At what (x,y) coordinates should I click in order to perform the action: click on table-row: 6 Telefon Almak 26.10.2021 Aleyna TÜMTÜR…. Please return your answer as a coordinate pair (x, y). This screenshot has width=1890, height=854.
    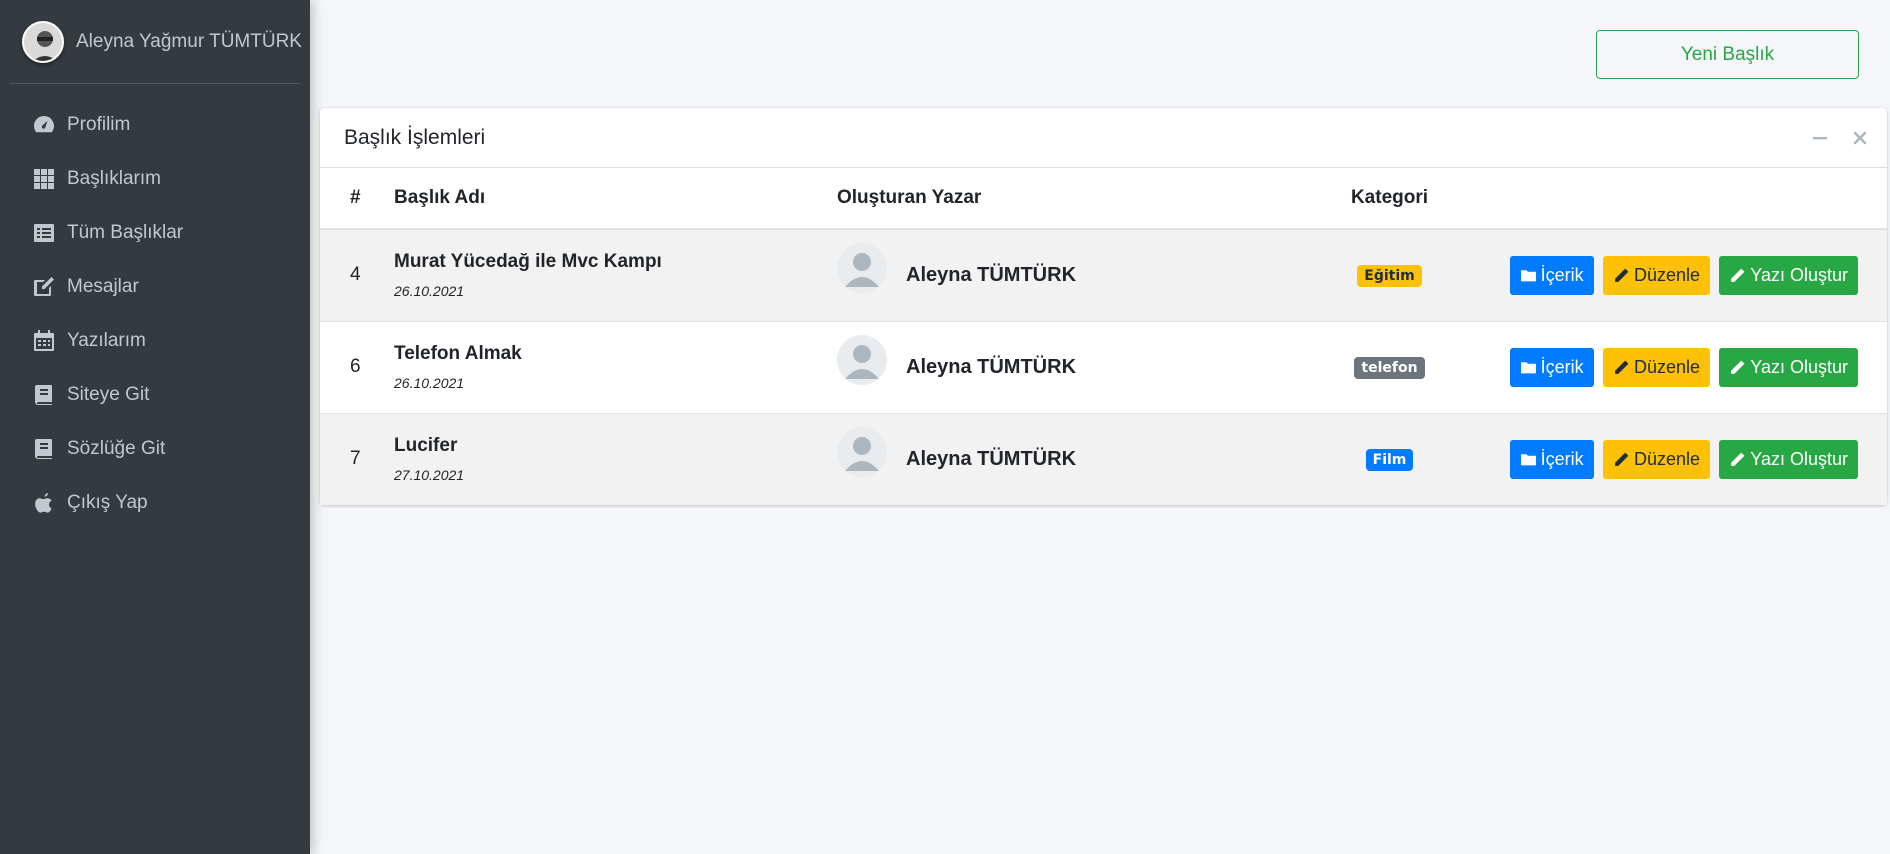
    Looking at the image, I should click on (1103, 367).